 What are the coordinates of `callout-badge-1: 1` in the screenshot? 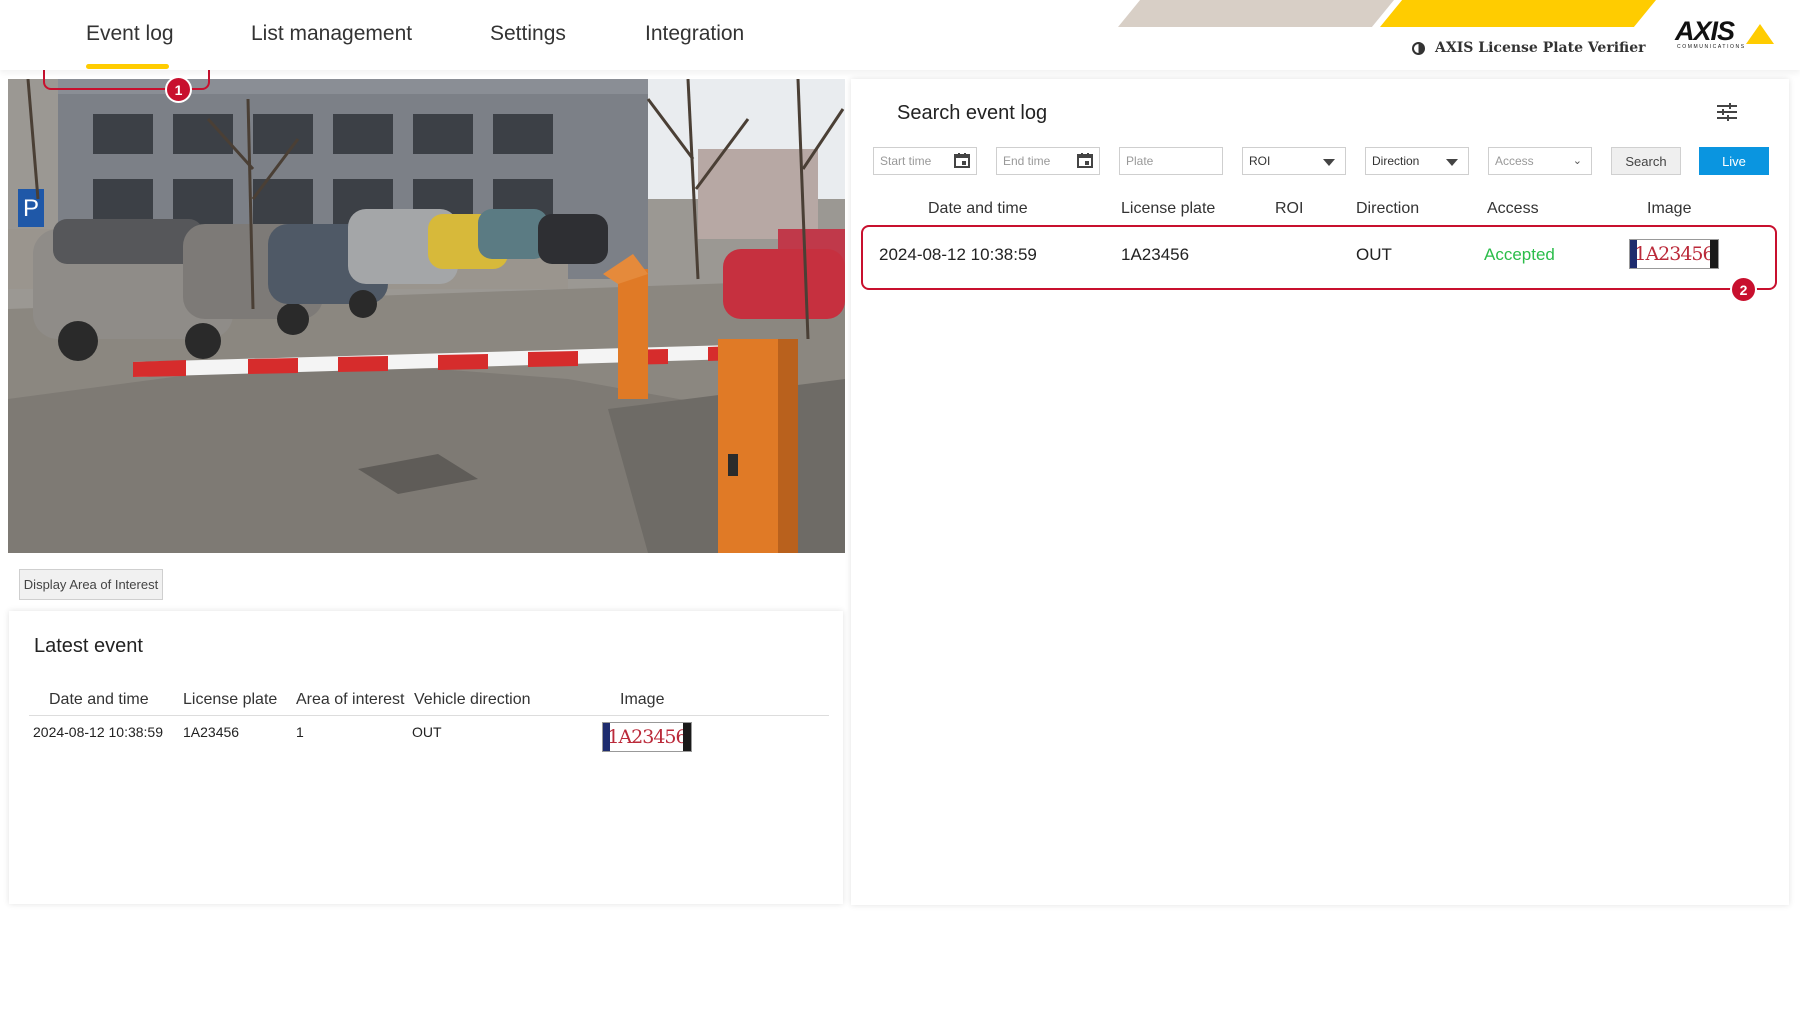 It's located at (178, 89).